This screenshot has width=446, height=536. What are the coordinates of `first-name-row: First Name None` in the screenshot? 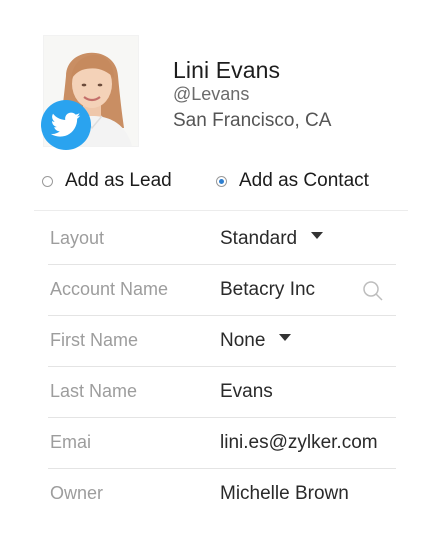 It's located at (222, 341).